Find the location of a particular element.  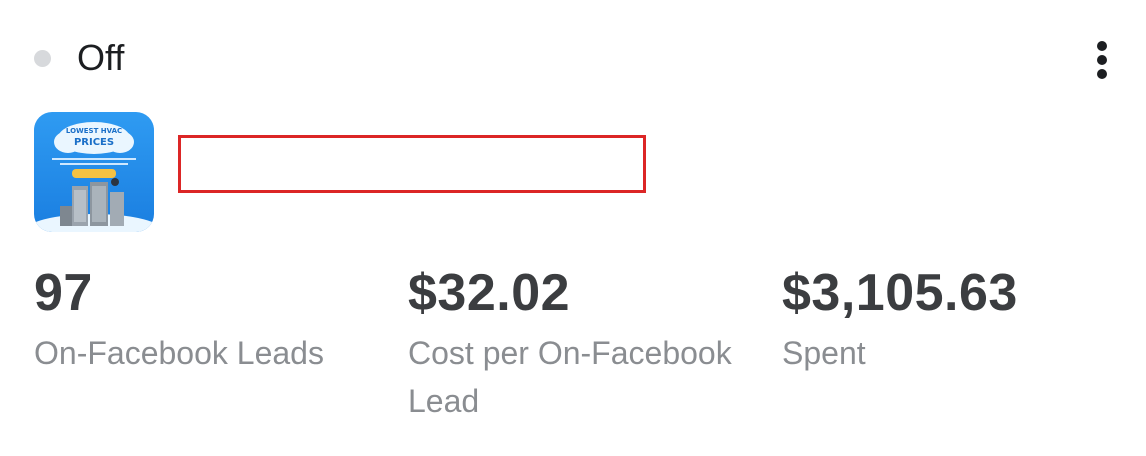

svg-text: PRICES is located at coordinates (94, 142).